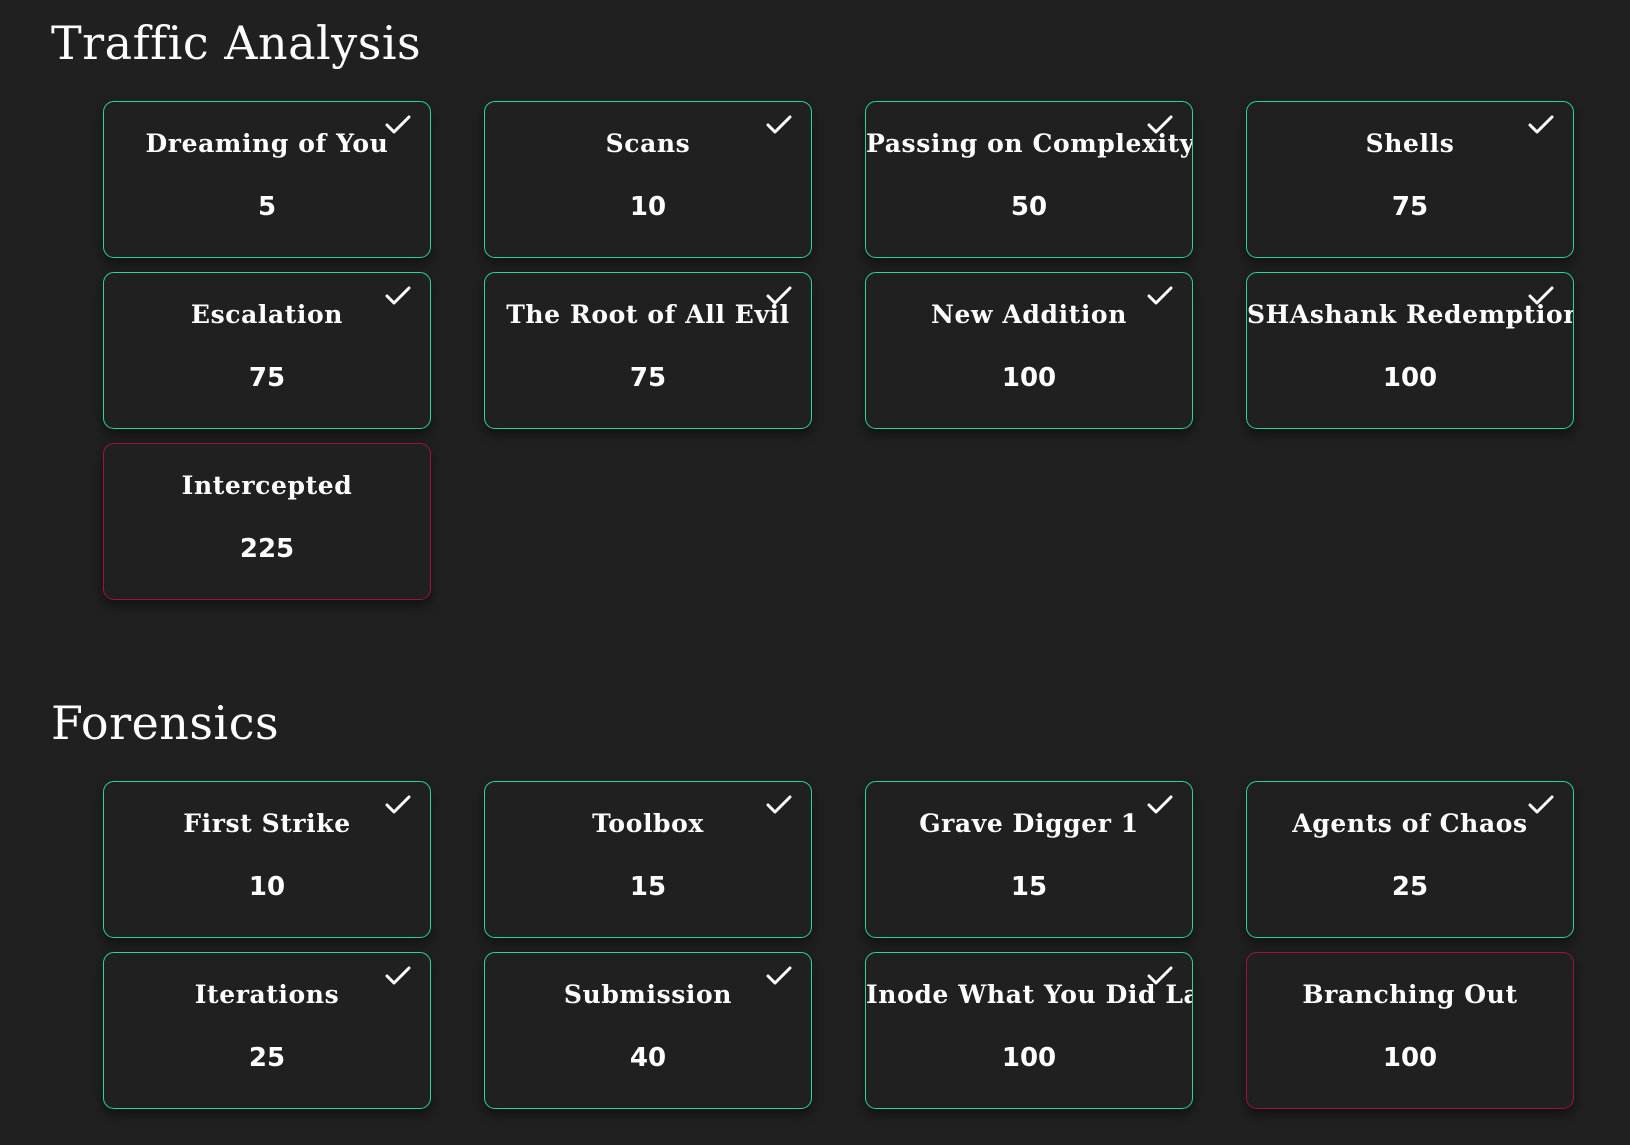 This screenshot has width=1630, height=1145. What do you see at coordinates (648, 179) in the screenshot?
I see `challenge-card: Scans 10` at bounding box center [648, 179].